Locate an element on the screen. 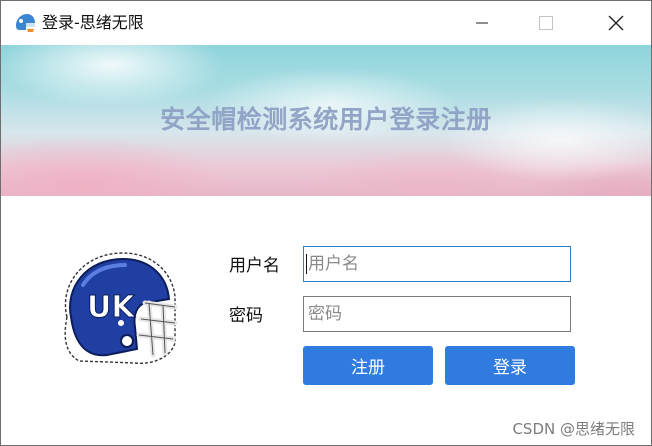  watermark-text: CSDN @思绪无限 is located at coordinates (573, 429).